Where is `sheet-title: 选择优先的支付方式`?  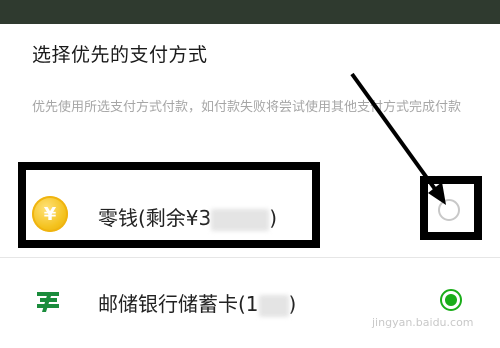 sheet-title: 选择优先的支付方式 is located at coordinates (120, 55).